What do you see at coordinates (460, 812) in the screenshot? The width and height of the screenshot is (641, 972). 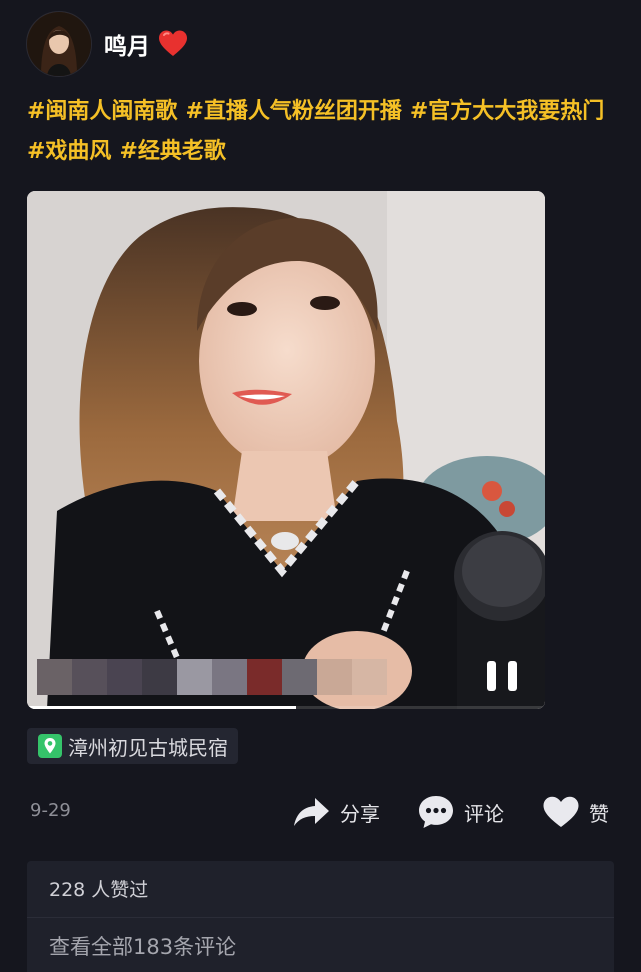 I see `comment-button: 评论` at bounding box center [460, 812].